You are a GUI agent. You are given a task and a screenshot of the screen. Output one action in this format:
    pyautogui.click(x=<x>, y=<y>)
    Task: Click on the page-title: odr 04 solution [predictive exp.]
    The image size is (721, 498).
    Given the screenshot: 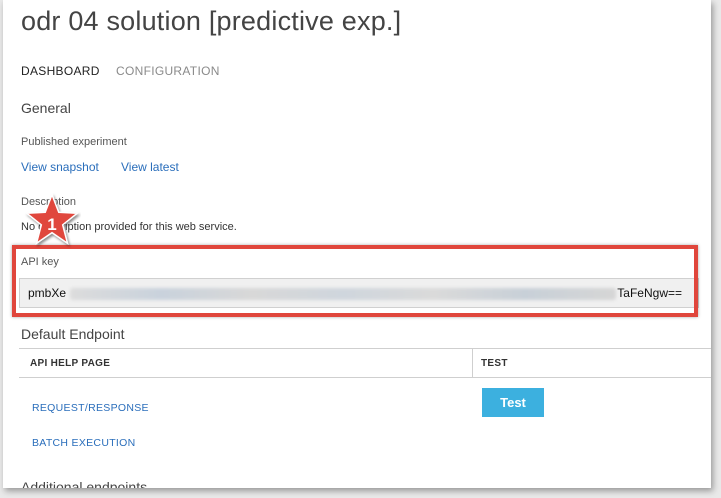 What is the action you would take?
    pyautogui.click(x=211, y=21)
    